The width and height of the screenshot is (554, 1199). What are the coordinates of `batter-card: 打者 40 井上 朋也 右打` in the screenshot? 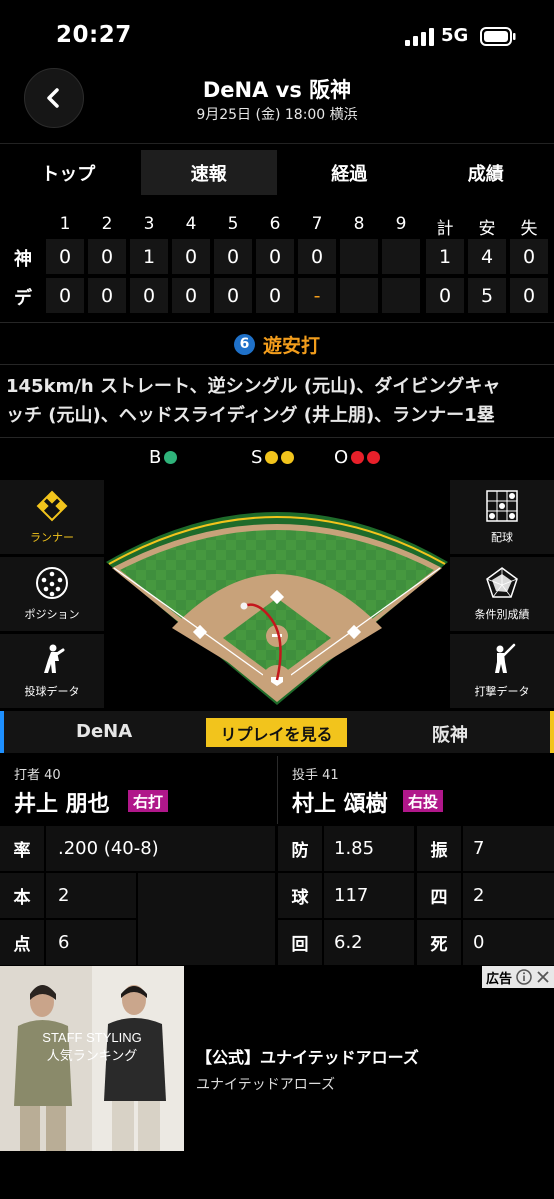 It's located at (145, 789).